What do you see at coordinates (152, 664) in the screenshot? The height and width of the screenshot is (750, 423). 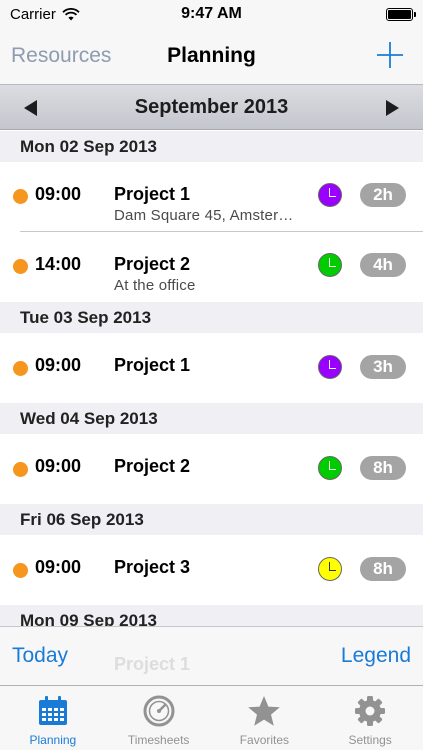 I see `list-item-ghost: Project 1` at bounding box center [152, 664].